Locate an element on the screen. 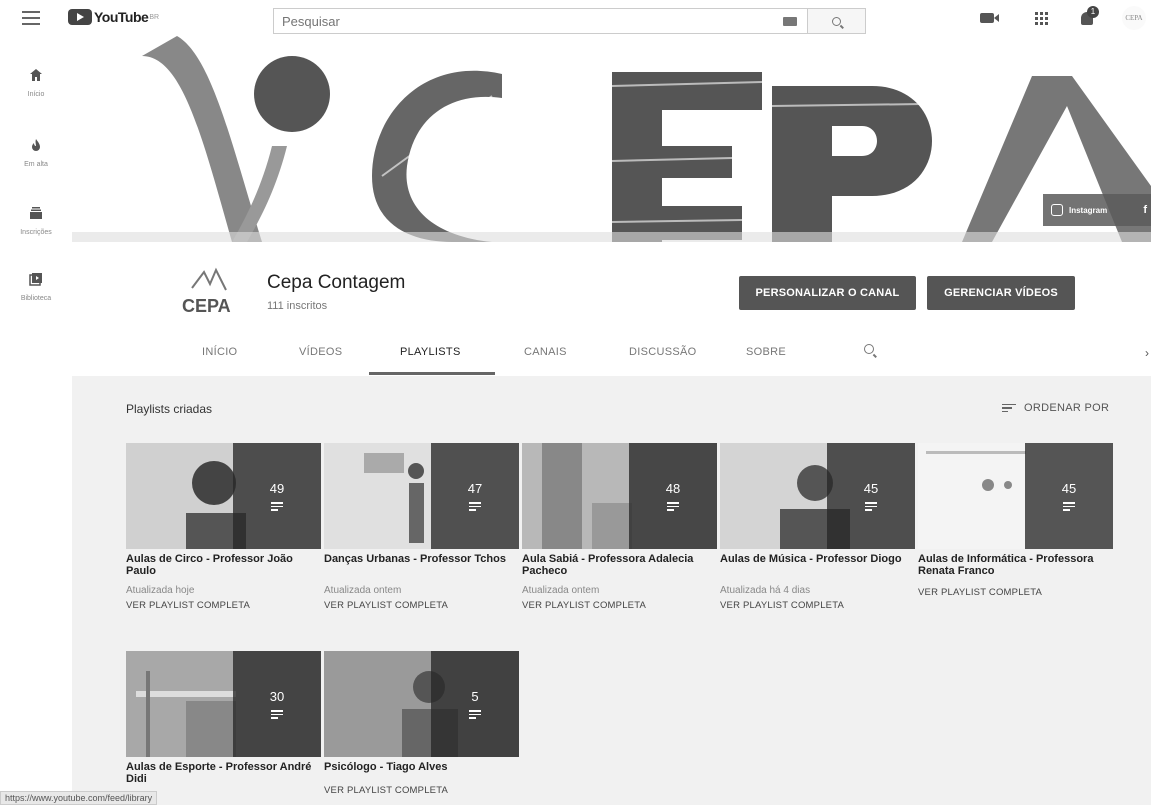  playlist-thumbnail: 47 is located at coordinates (421, 496).